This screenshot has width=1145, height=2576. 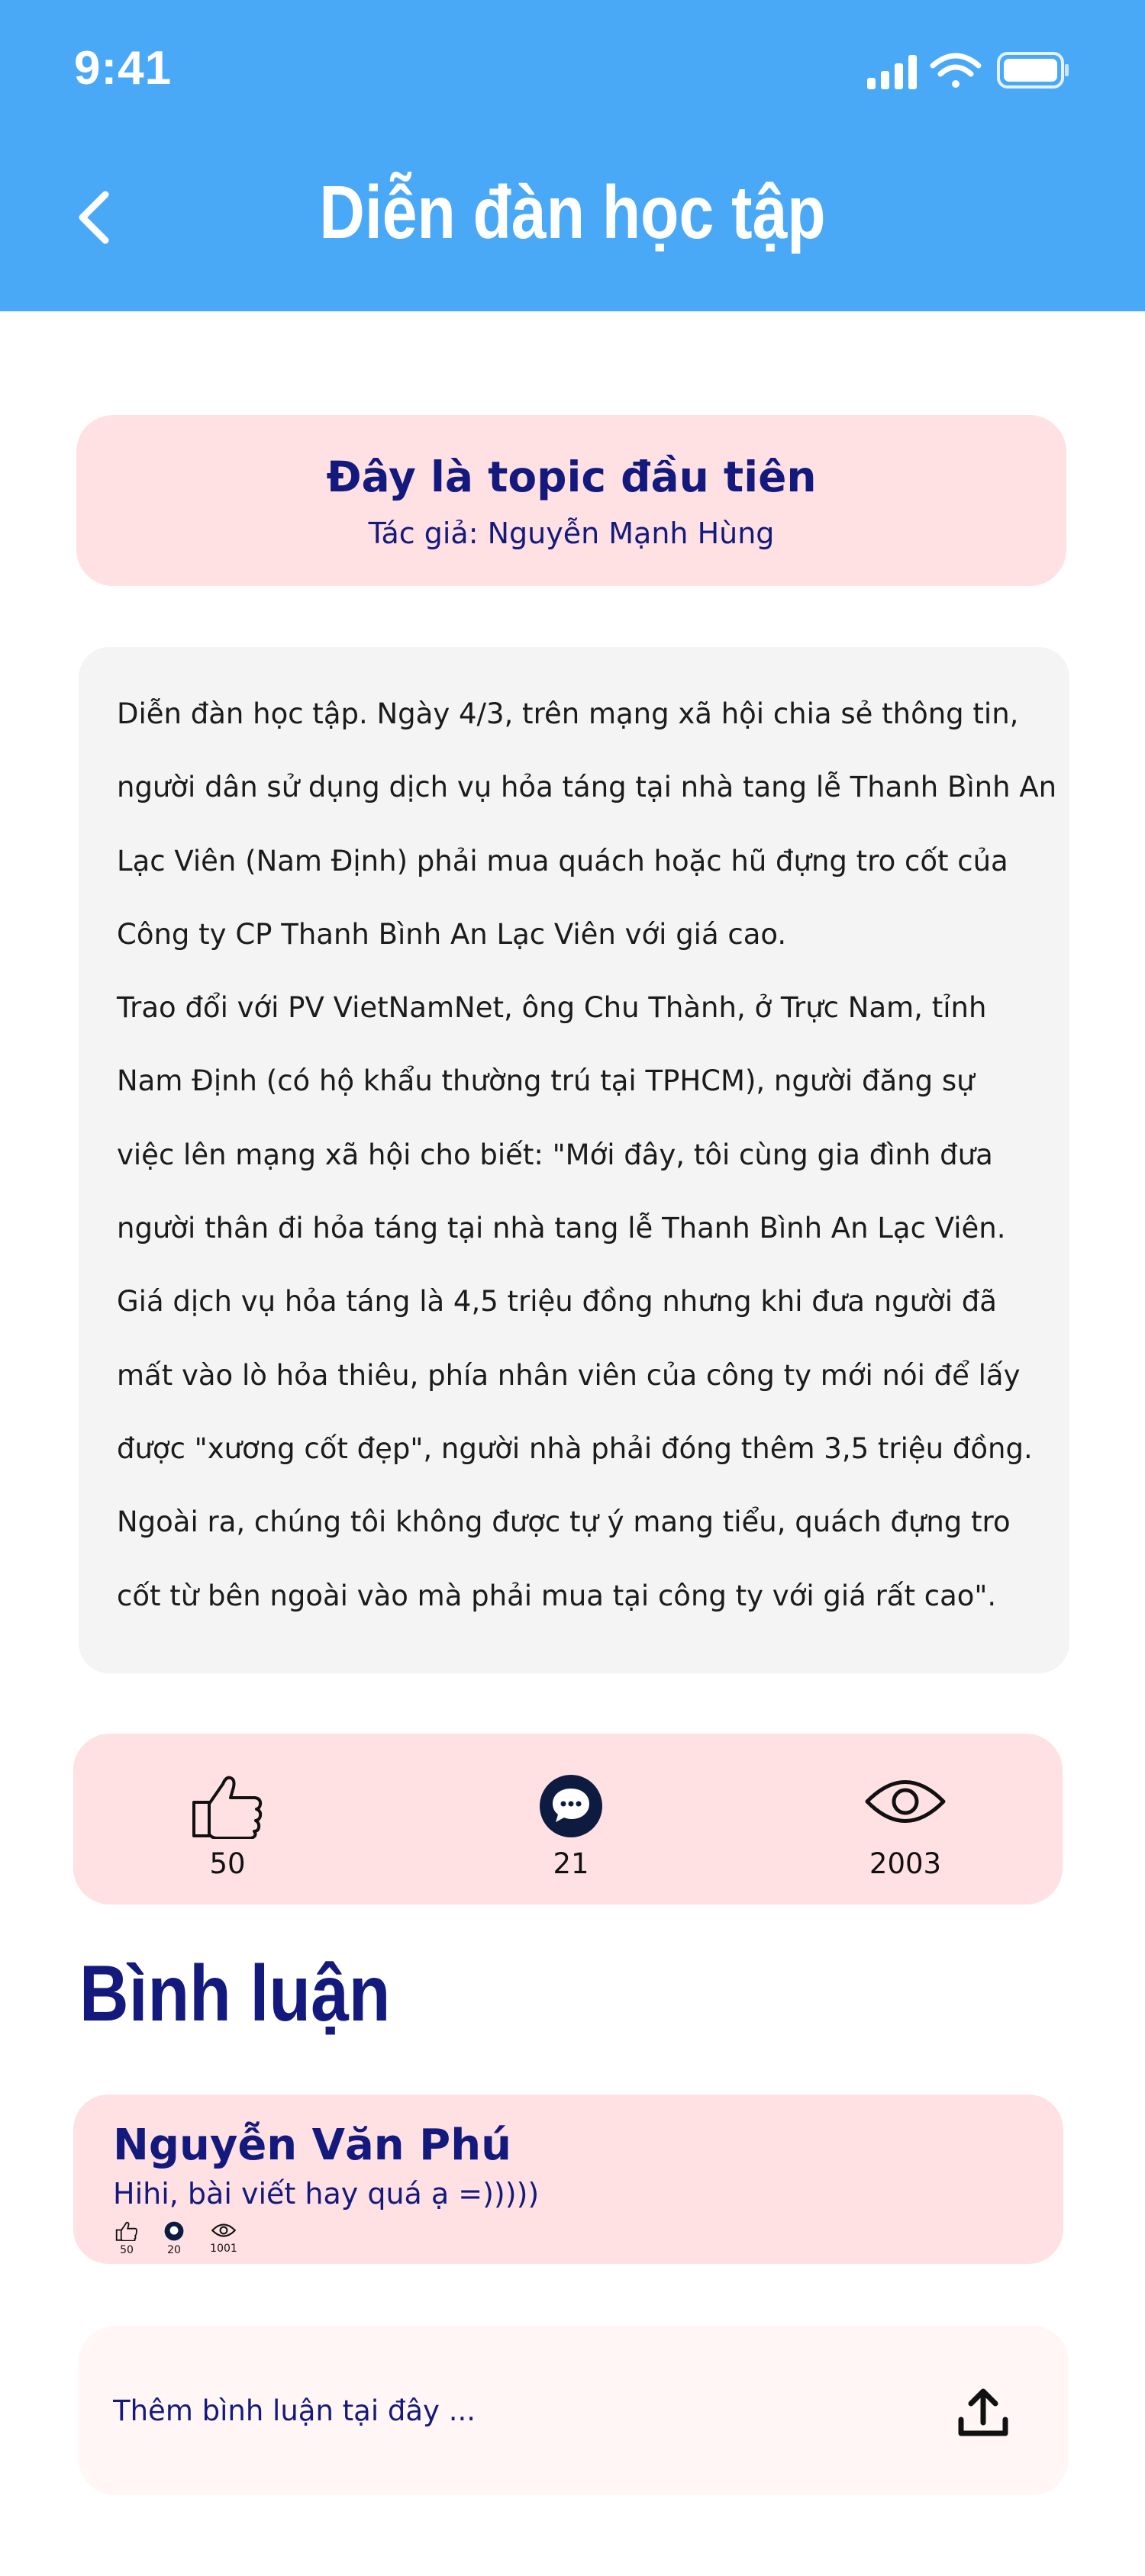 What do you see at coordinates (312, 2145) in the screenshot?
I see `comment-author: Nguyễn Văn Phú` at bounding box center [312, 2145].